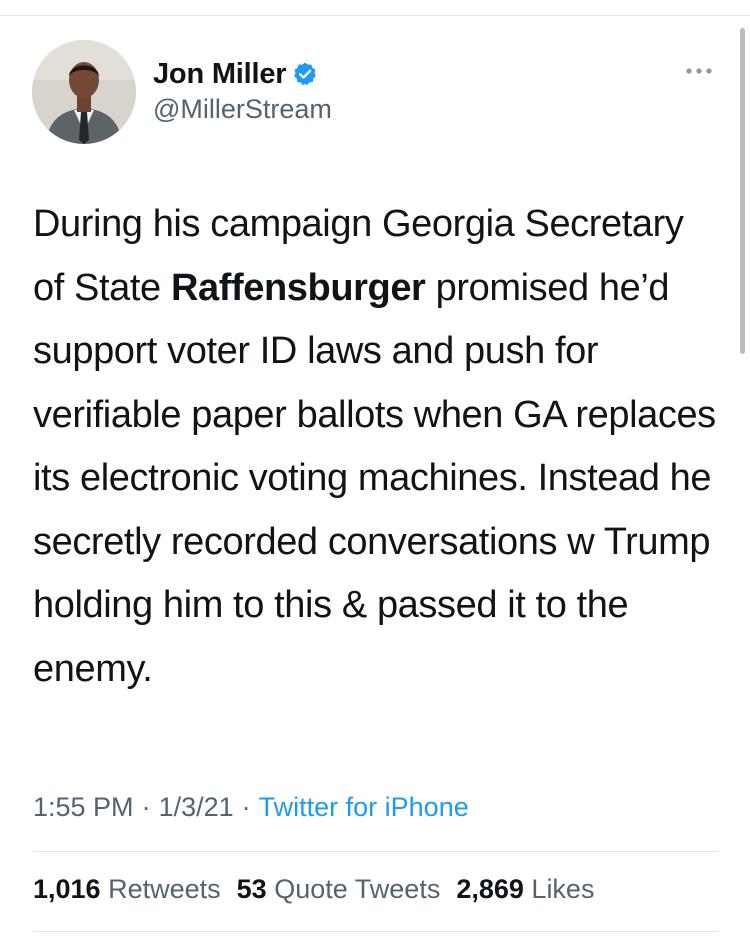 The image size is (750, 938). I want to click on scrollbar, so click(742, 191).